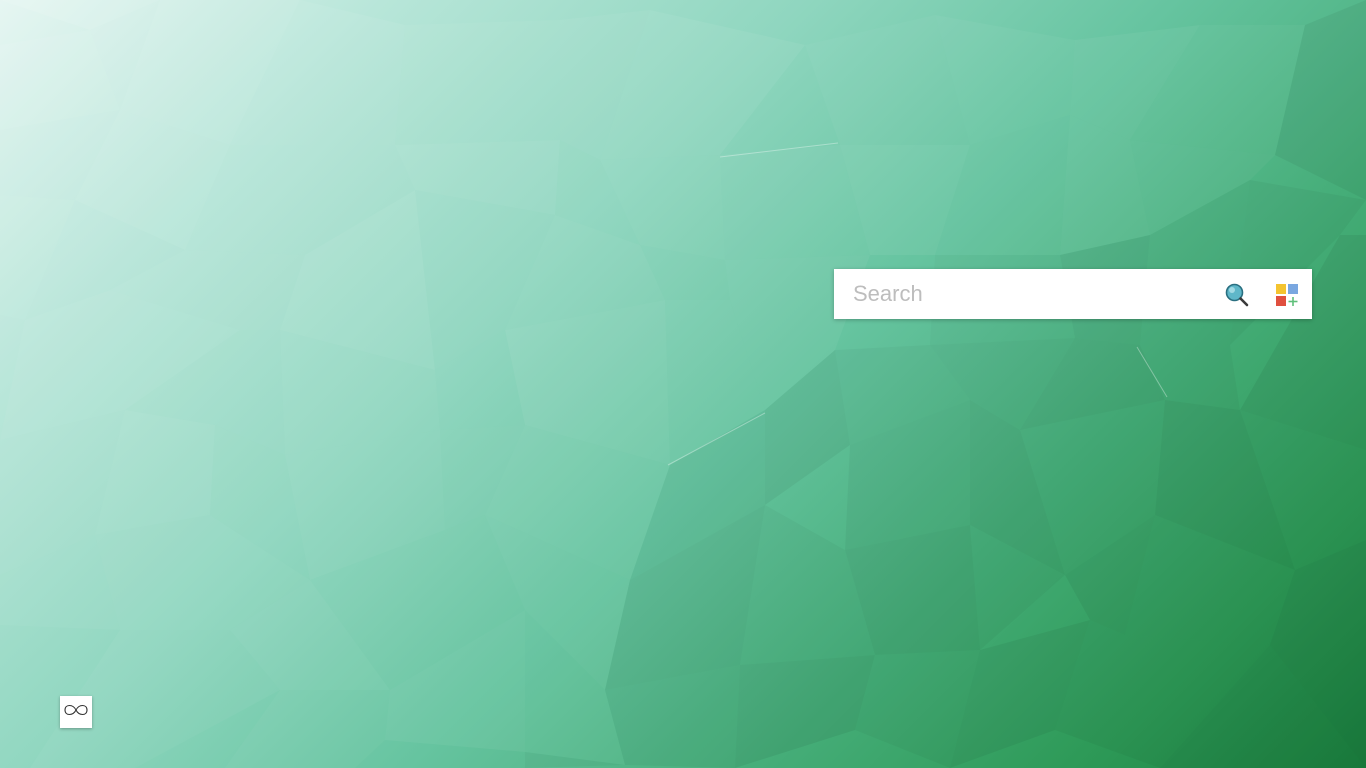 The image size is (1366, 768). What do you see at coordinates (1033, 294) in the screenshot?
I see `search-input` at bounding box center [1033, 294].